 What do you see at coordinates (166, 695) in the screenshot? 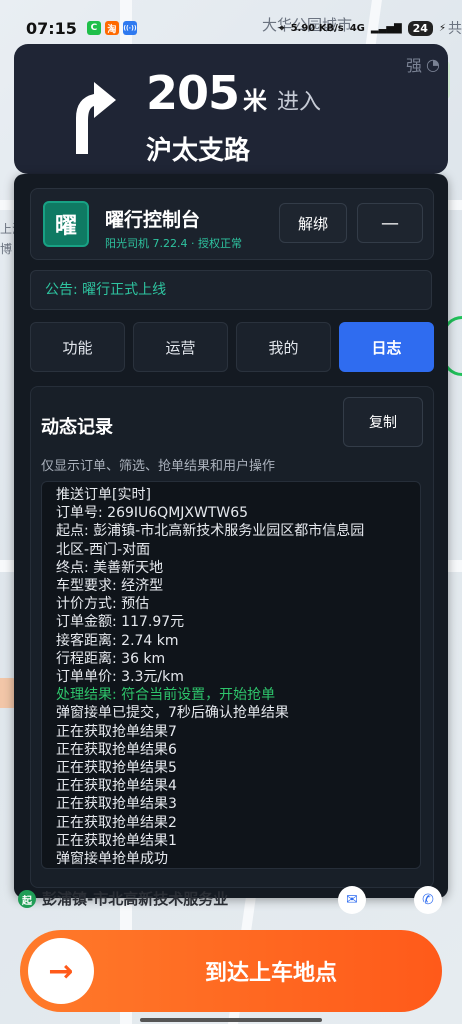
I see `log-line: 处理结果: 符合当前设置，开始抢单` at bounding box center [166, 695].